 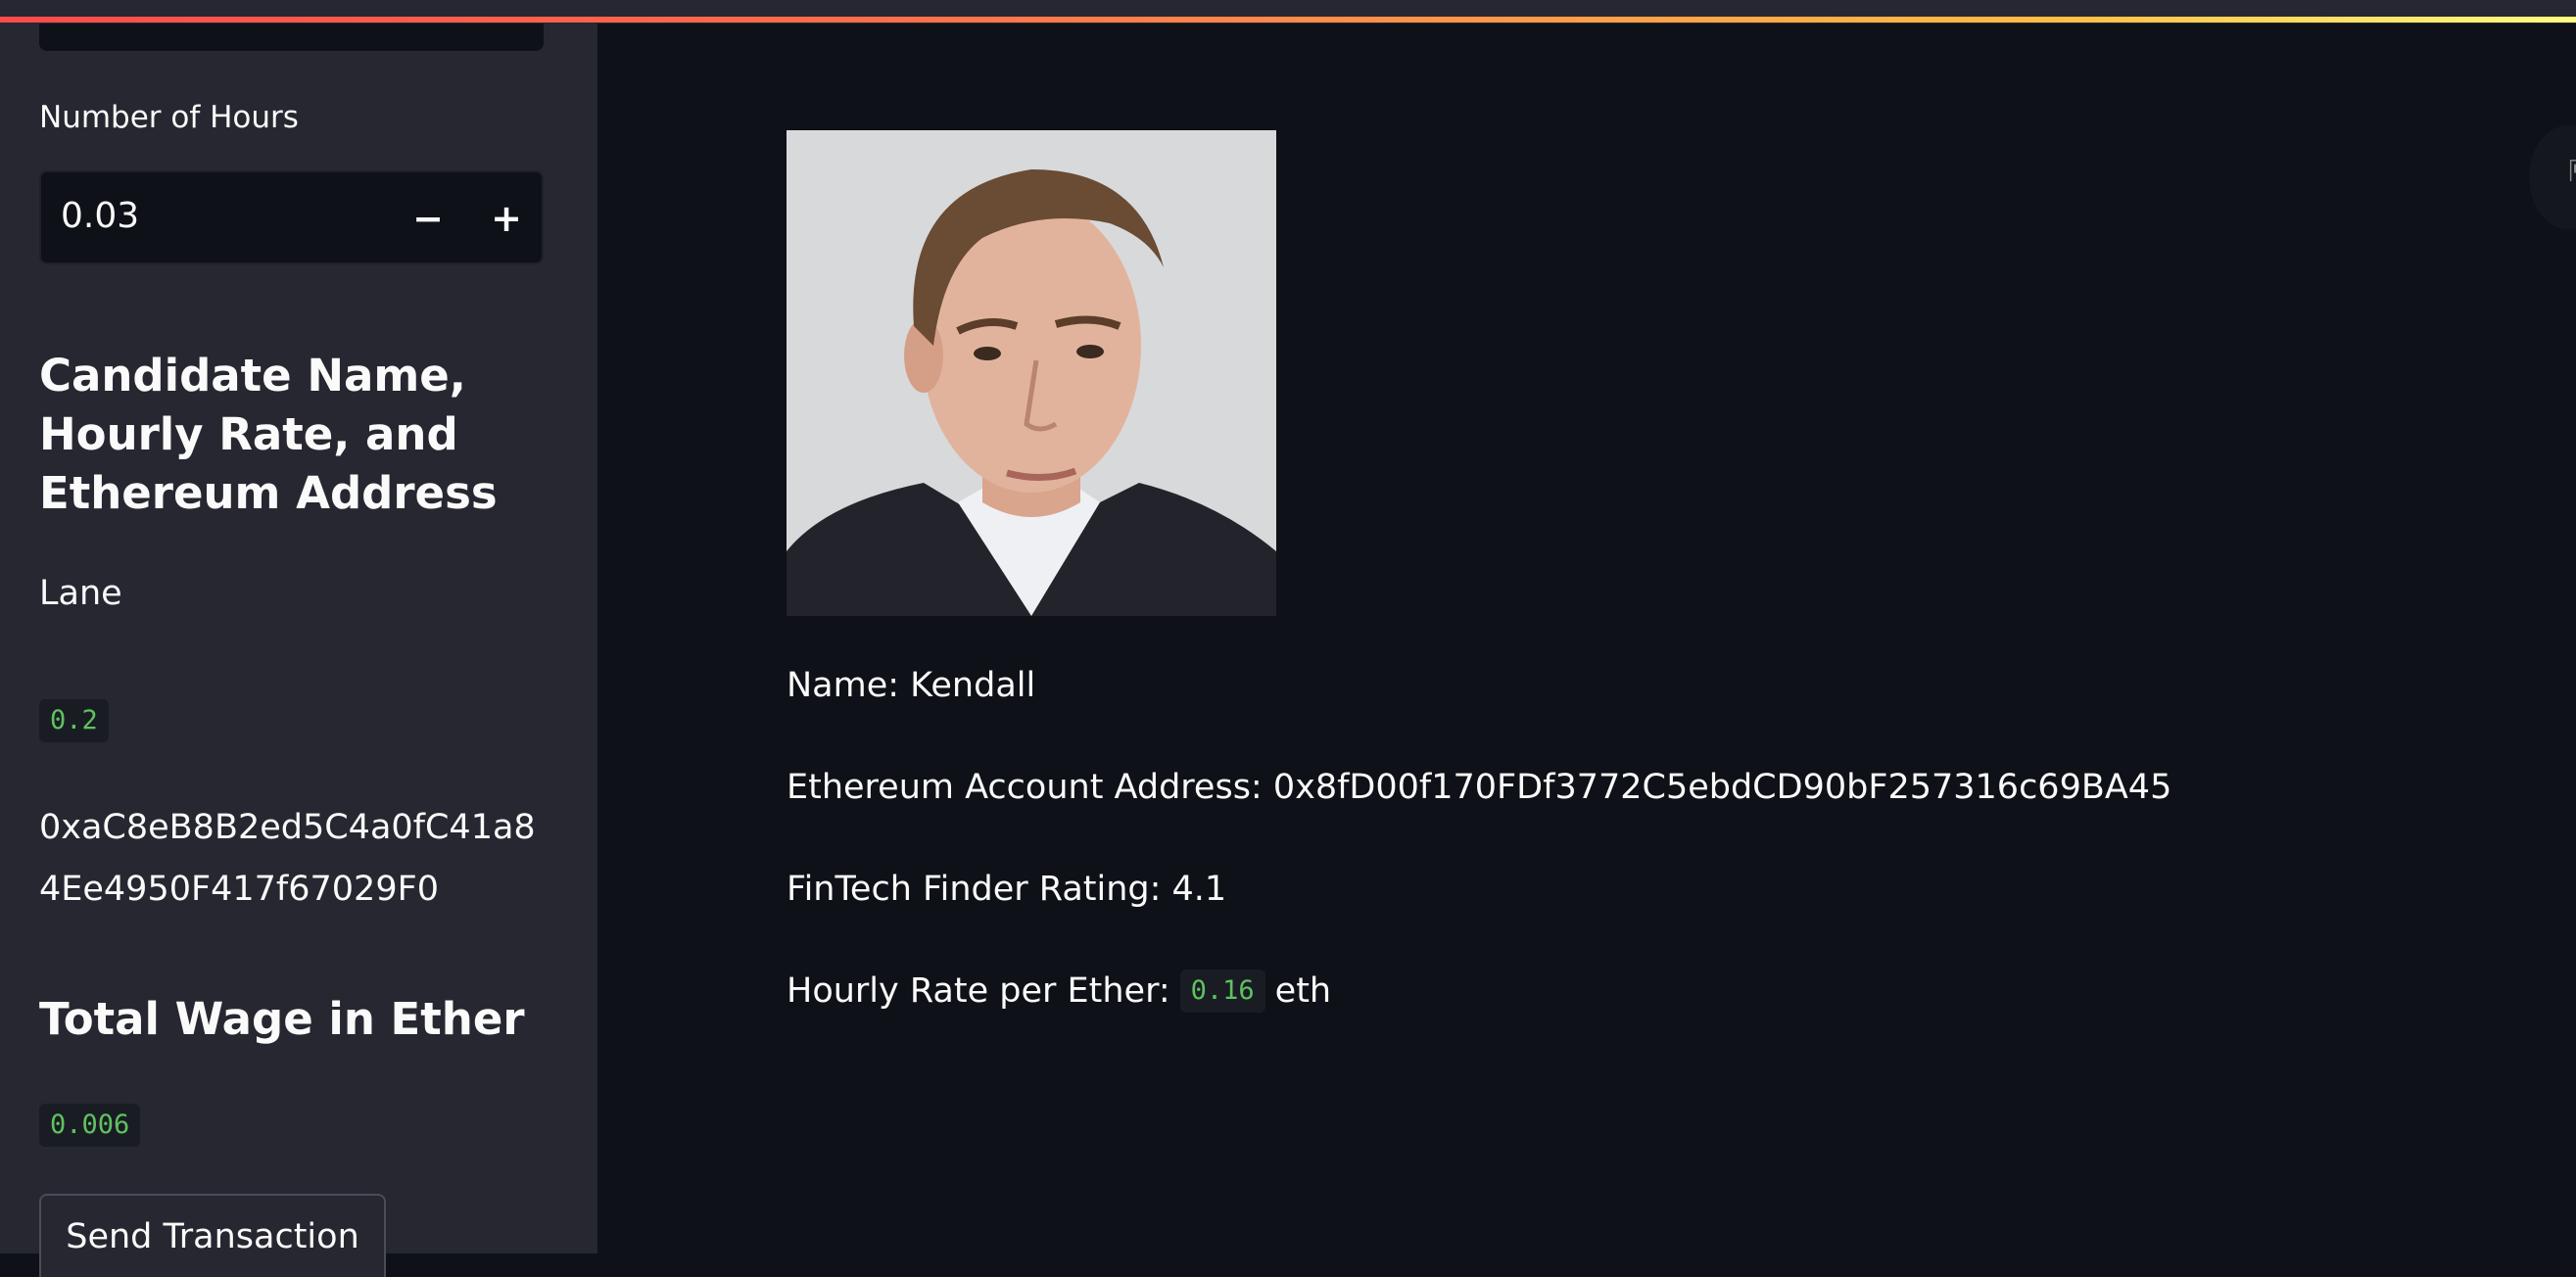 I want to click on hourly-rate-line: Hourly Rate per Ether: 0.16 eth, so click(x=1059, y=991).